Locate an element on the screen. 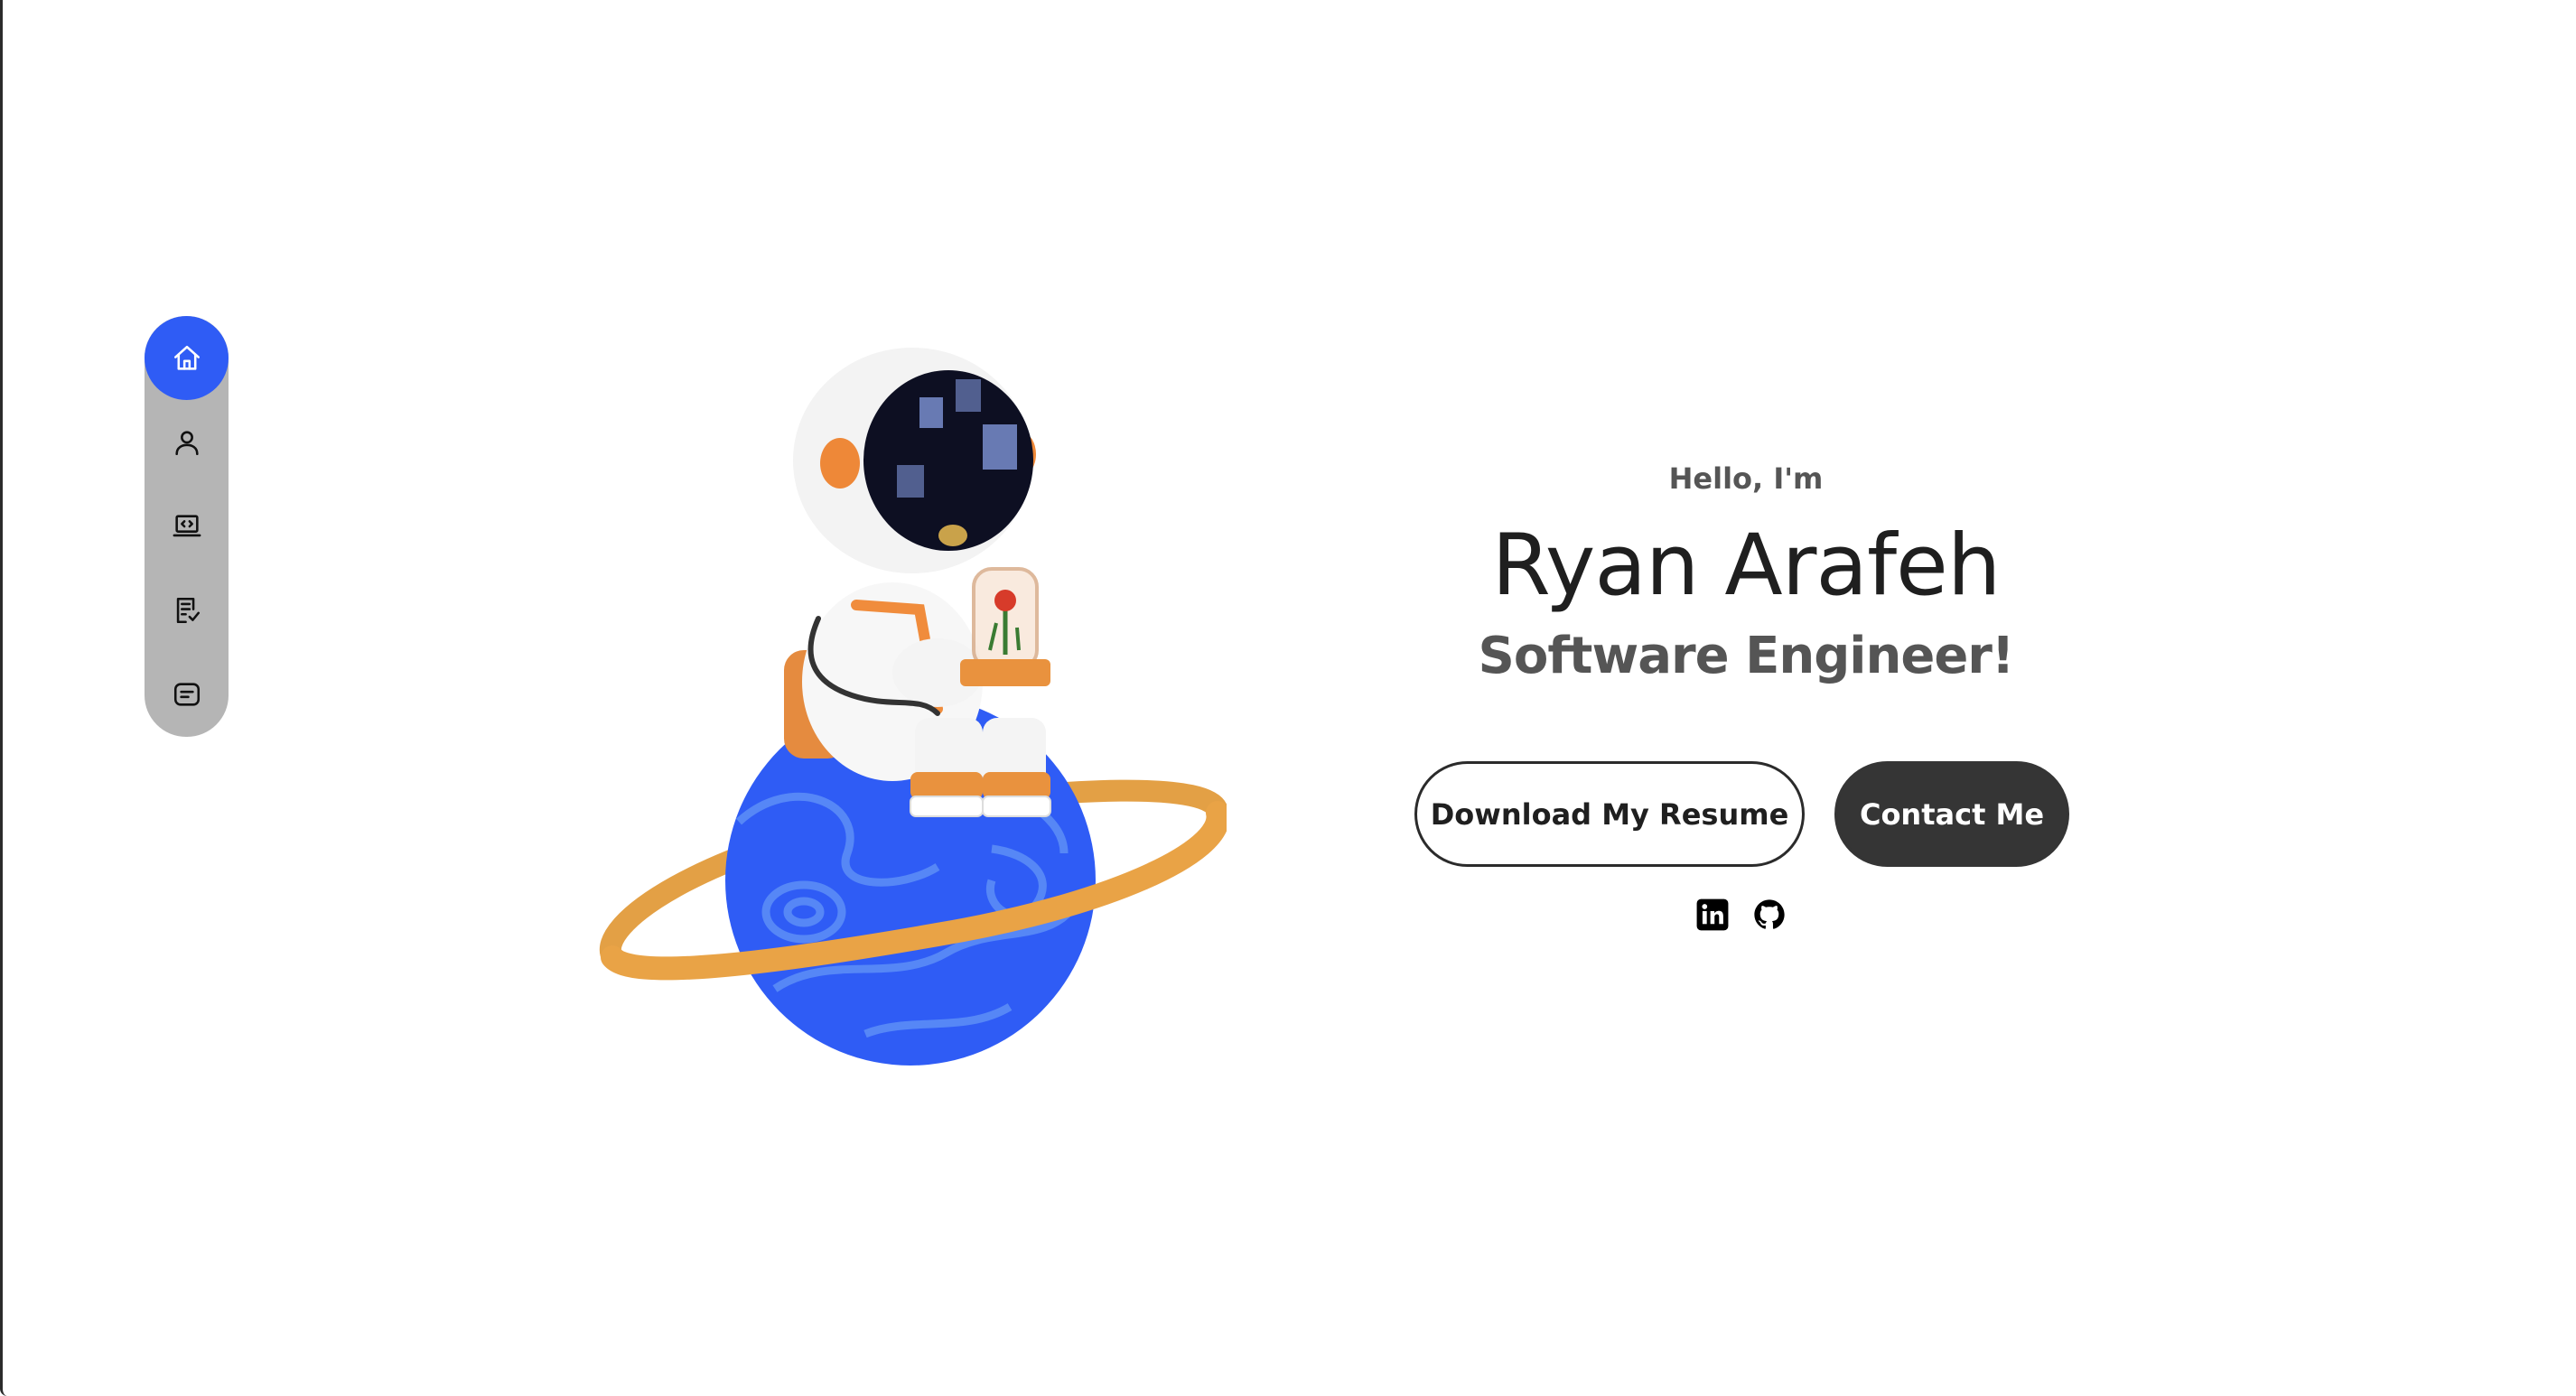 This screenshot has width=2576, height=1396. social-links is located at coordinates (1745, 916).